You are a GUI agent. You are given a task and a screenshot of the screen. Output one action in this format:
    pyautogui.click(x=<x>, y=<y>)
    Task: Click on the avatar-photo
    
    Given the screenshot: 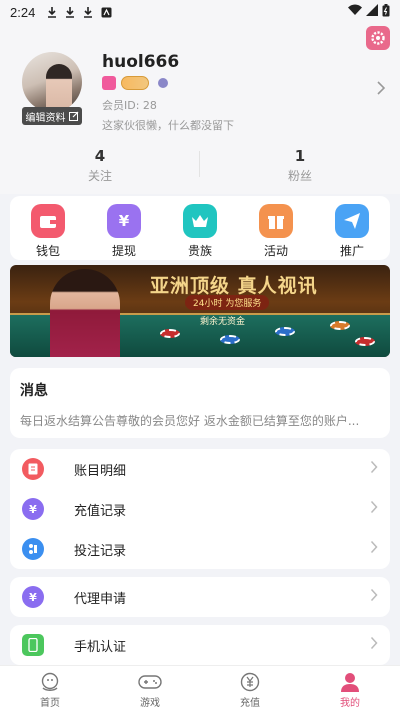 What is the action you would take?
    pyautogui.click(x=59, y=88)
    